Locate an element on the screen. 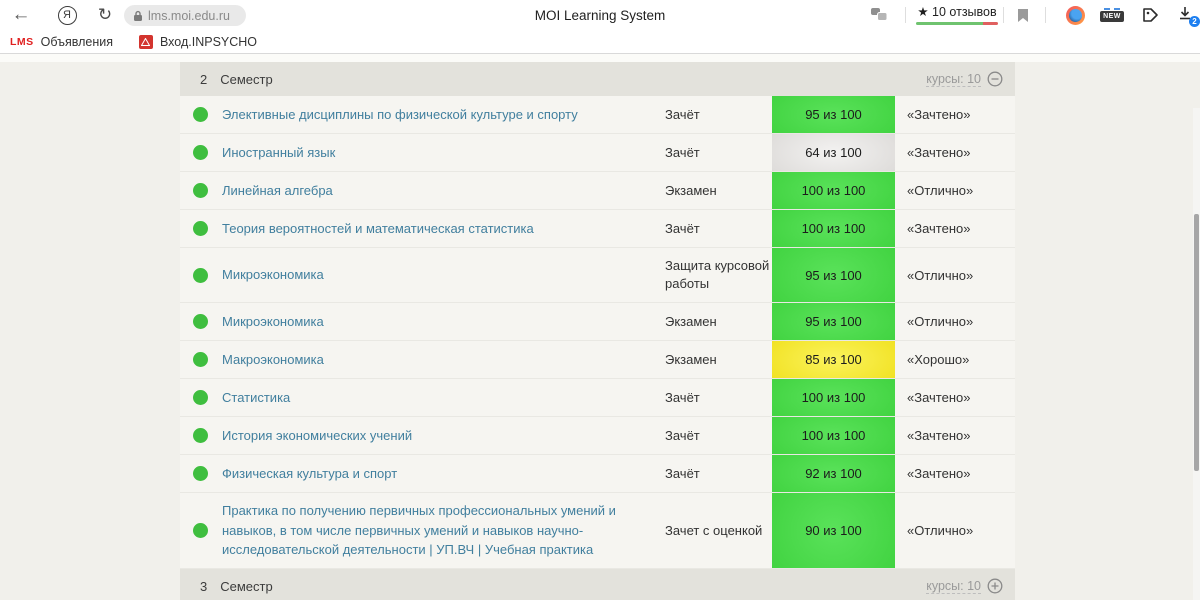 This screenshot has width=1200, height=600. bookmark-flag-icon is located at coordinates (1023, 15).